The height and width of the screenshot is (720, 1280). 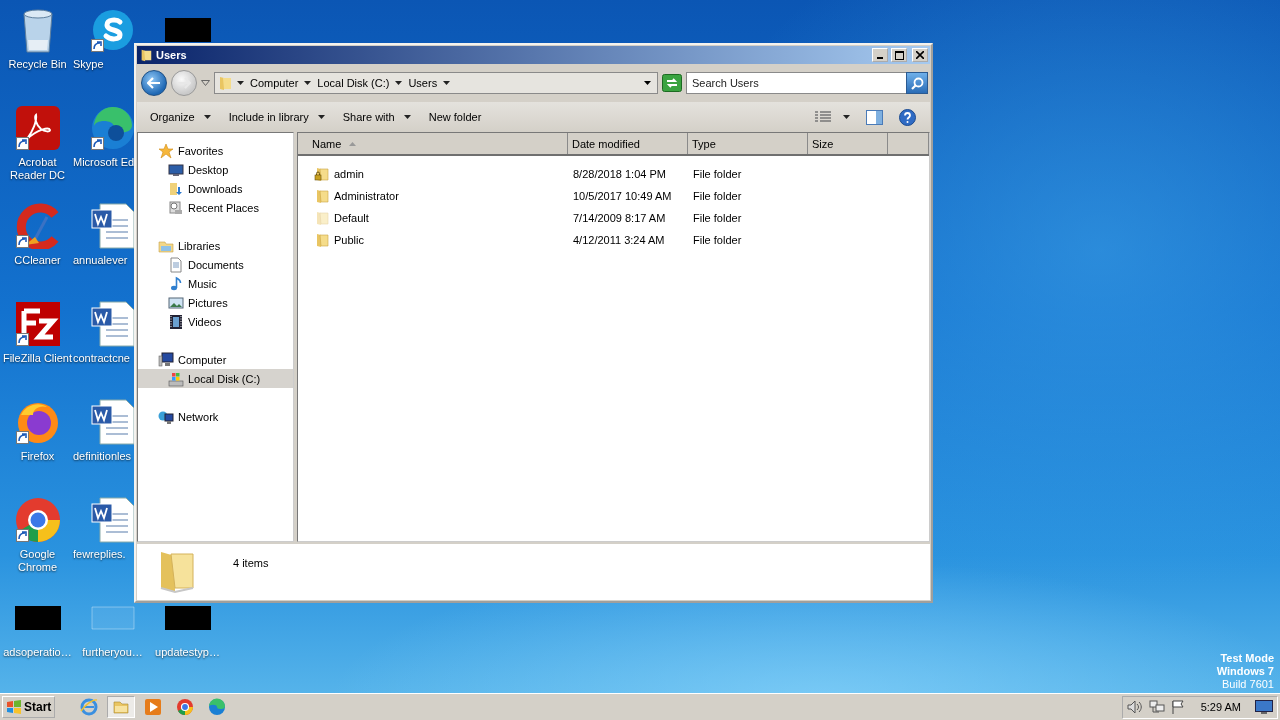 What do you see at coordinates (37, 226) in the screenshot?
I see `ccleaner-icon` at bounding box center [37, 226].